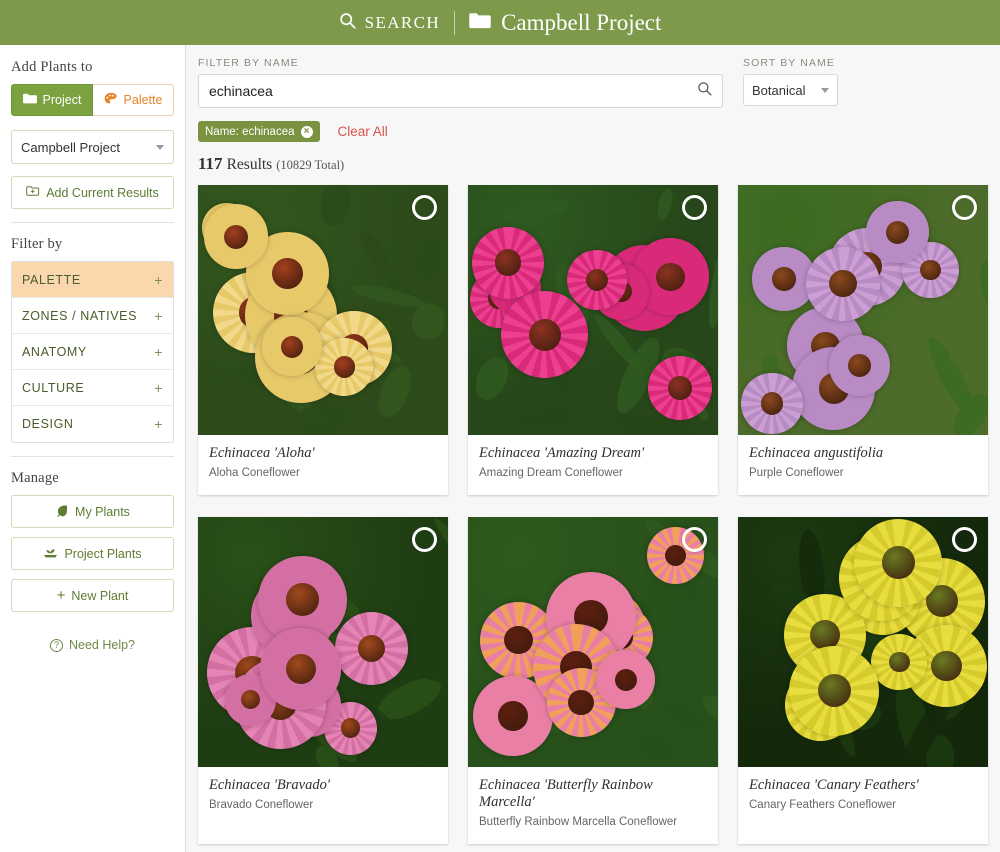  Describe the element at coordinates (92, 645) in the screenshot. I see `need-help-link: ? Need Help?` at that location.